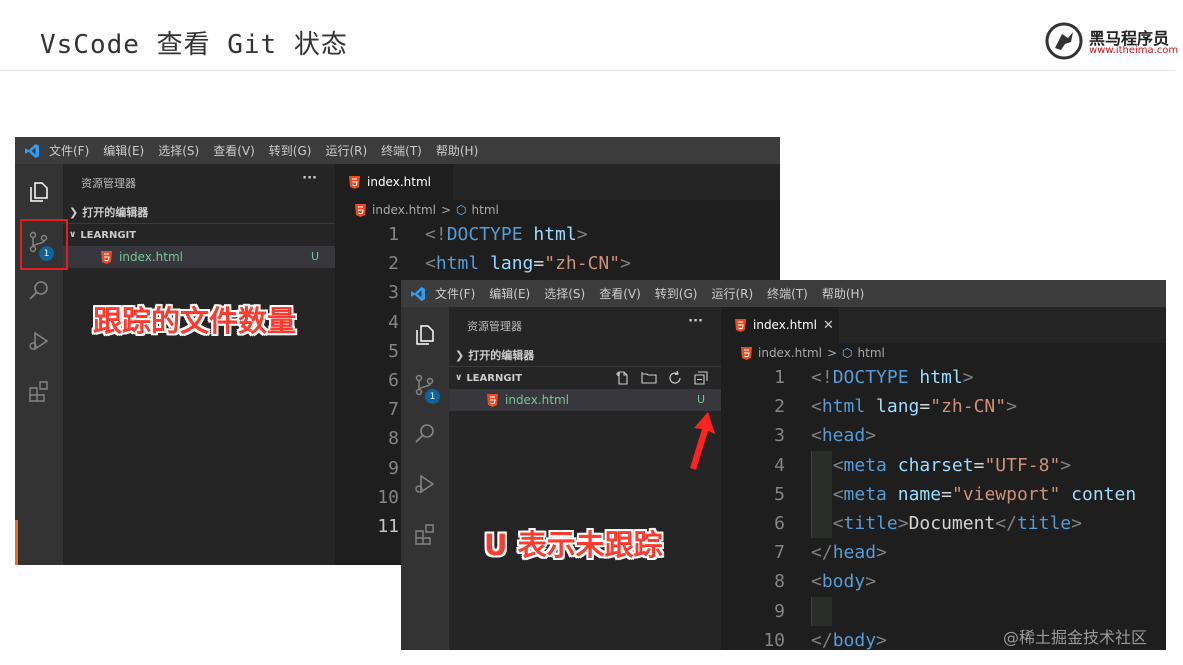  I want to click on close-icon: ✕, so click(828, 325).